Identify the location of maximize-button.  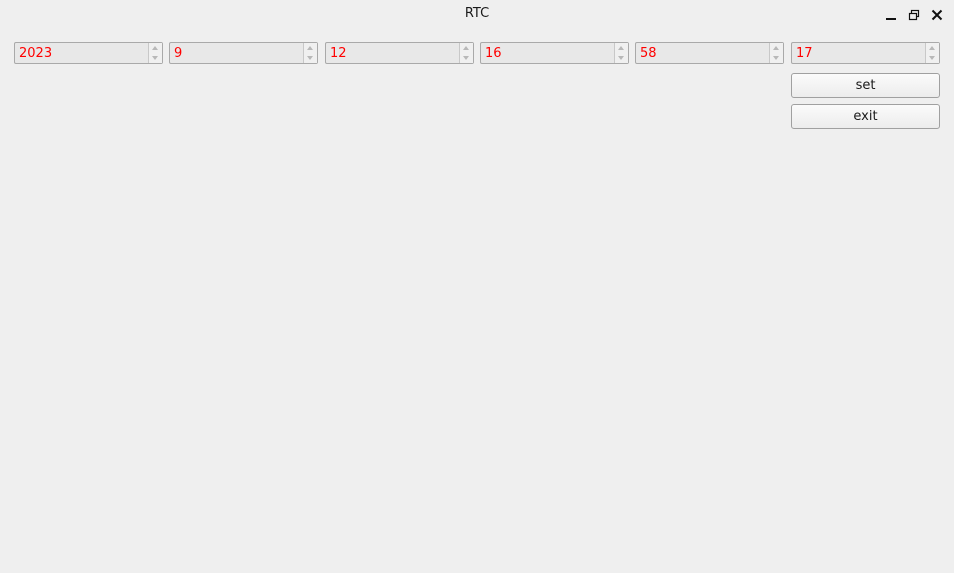
(914, 15).